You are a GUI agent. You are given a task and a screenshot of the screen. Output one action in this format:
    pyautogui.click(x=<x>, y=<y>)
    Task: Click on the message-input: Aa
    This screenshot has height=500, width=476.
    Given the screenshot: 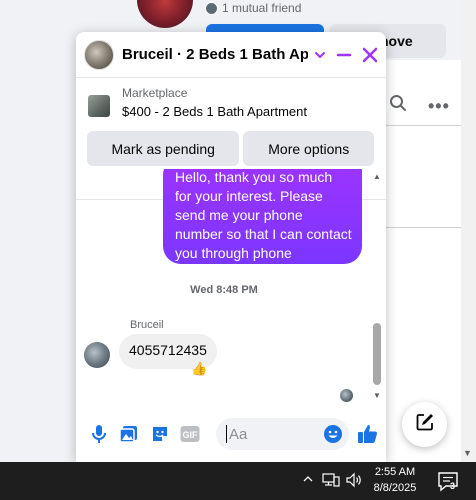 What is the action you would take?
    pyautogui.click(x=282, y=434)
    